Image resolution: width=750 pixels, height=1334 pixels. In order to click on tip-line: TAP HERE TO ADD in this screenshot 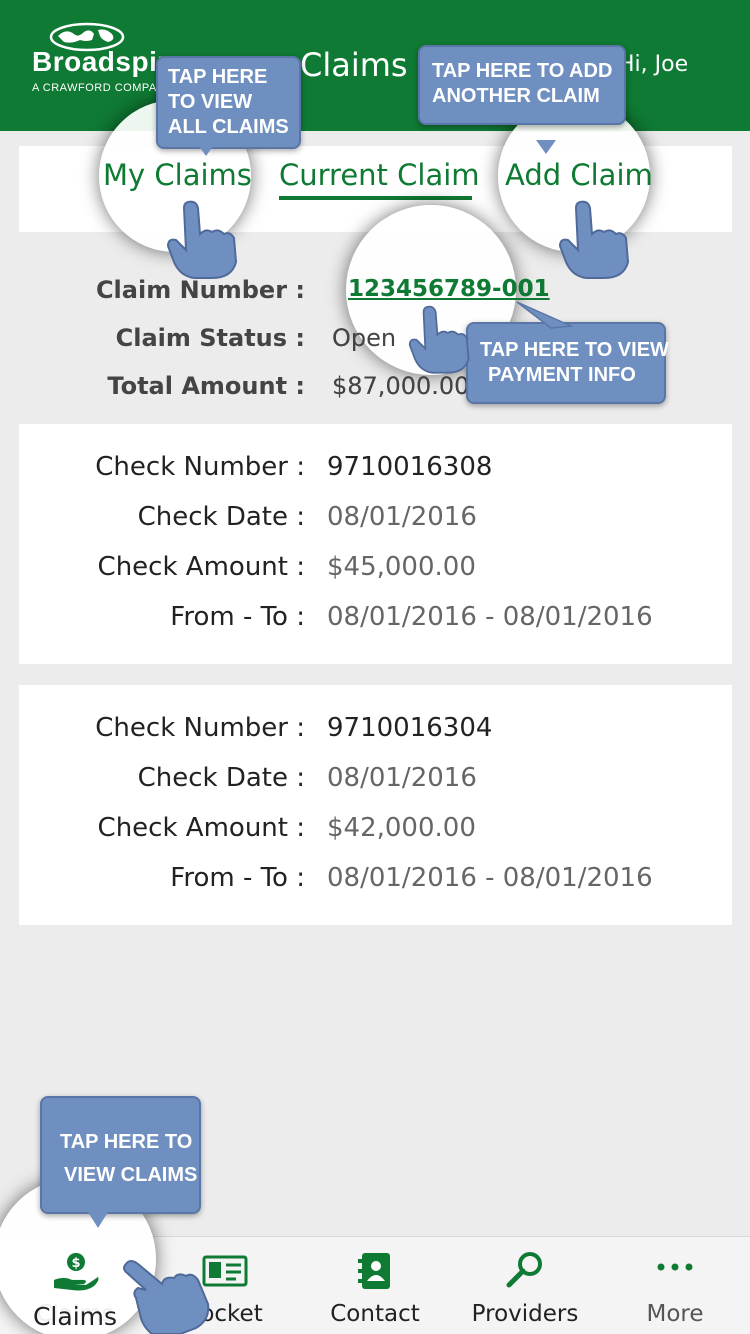, I will do `click(522, 71)`.